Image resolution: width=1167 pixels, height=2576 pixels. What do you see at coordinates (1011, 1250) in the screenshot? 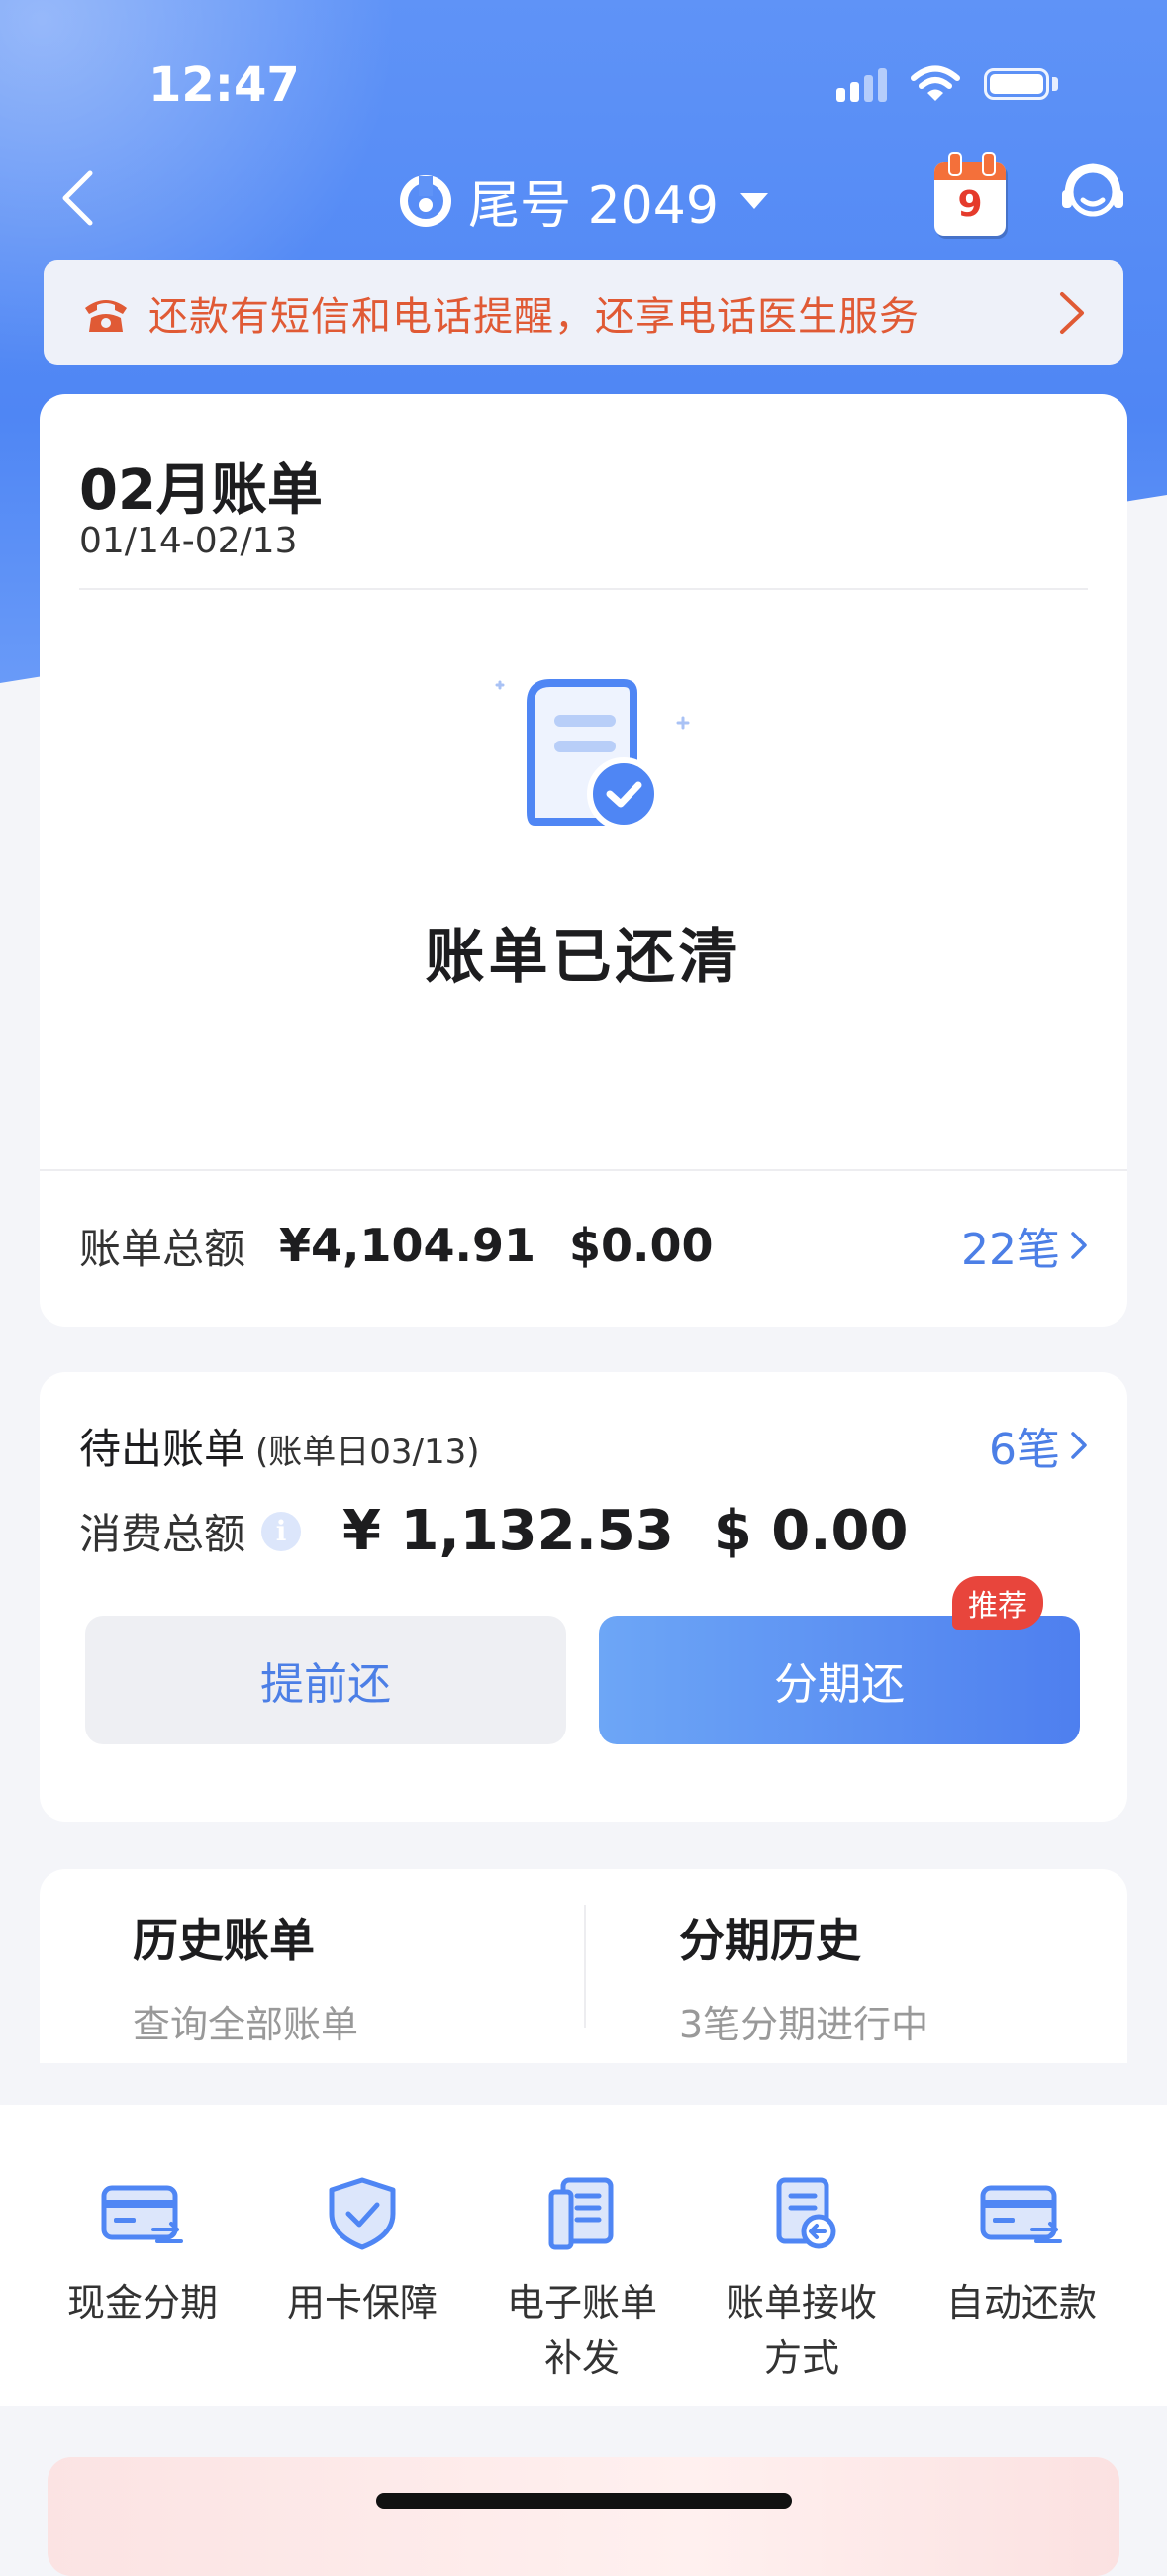
I see `transaction-count: 22笔` at bounding box center [1011, 1250].